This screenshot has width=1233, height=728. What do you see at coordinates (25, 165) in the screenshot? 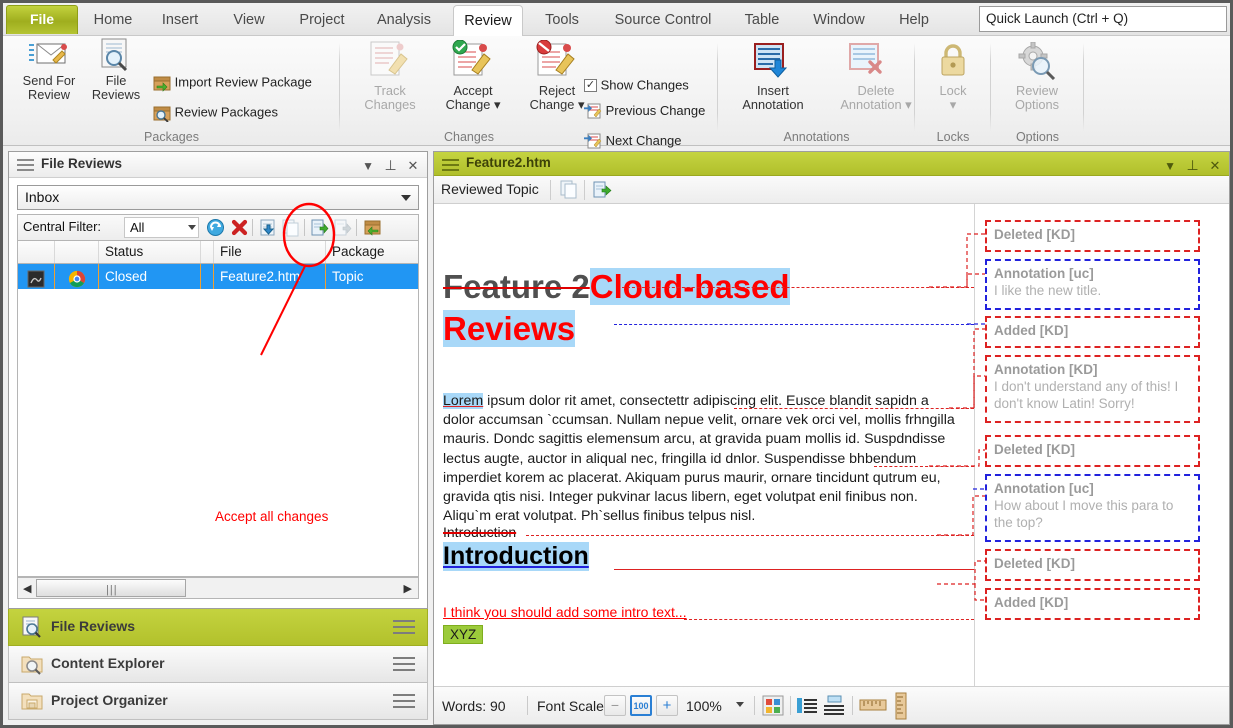
I see `panel-menu-icon` at bounding box center [25, 165].